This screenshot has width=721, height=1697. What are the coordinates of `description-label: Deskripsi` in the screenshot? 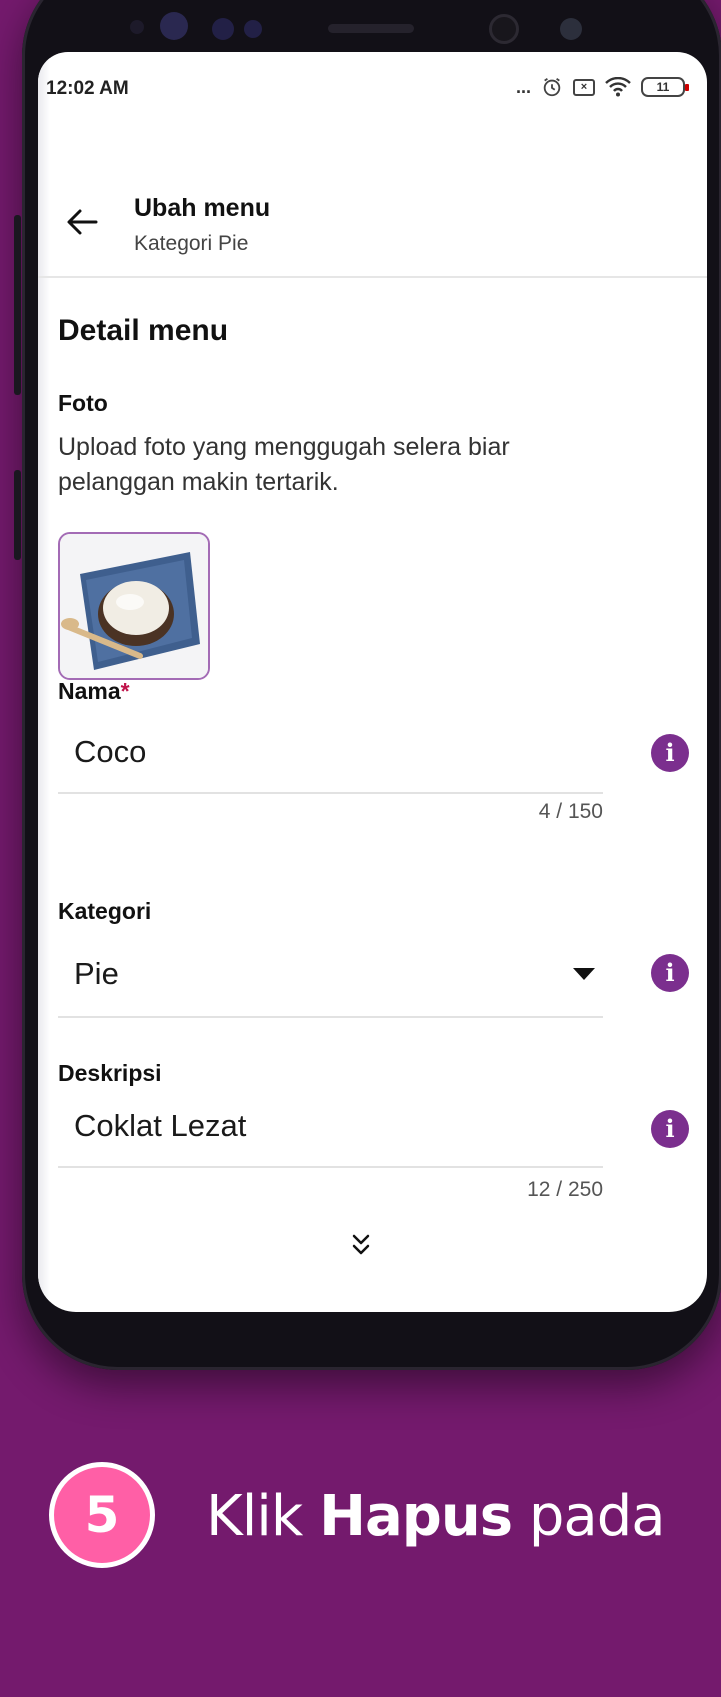 It's located at (110, 1073).